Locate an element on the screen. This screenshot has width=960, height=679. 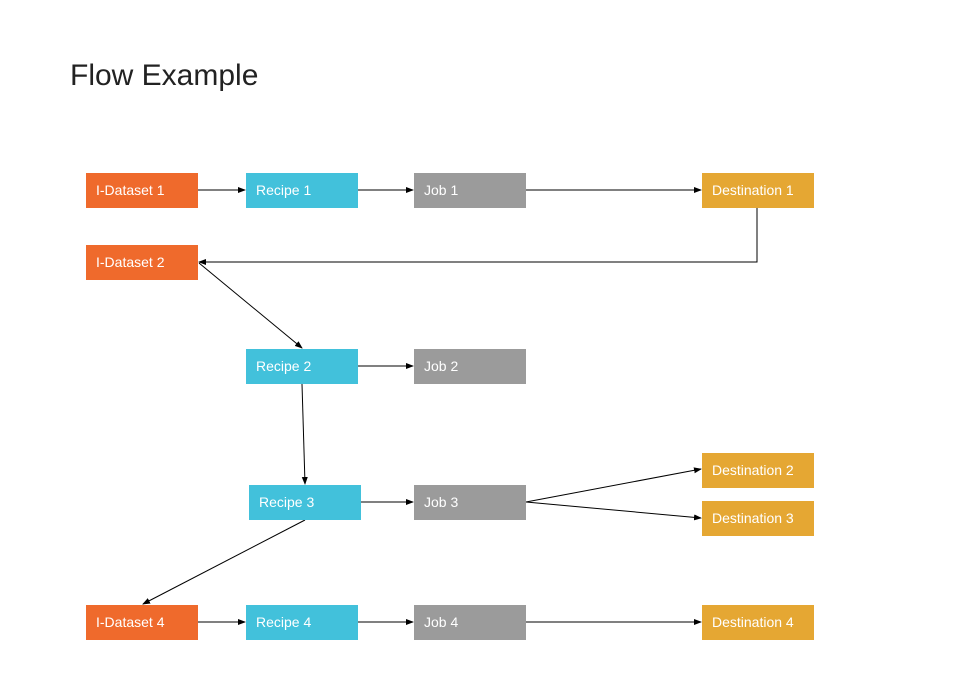
node-ds4: I-Dataset 4 is located at coordinates (142, 622).